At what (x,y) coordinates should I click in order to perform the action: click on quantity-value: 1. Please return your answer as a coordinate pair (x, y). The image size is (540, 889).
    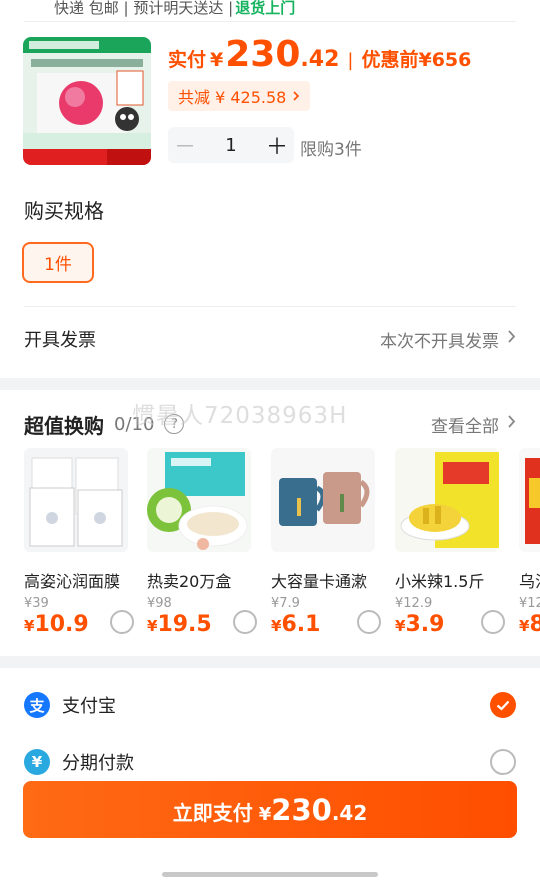
    Looking at the image, I should click on (231, 145).